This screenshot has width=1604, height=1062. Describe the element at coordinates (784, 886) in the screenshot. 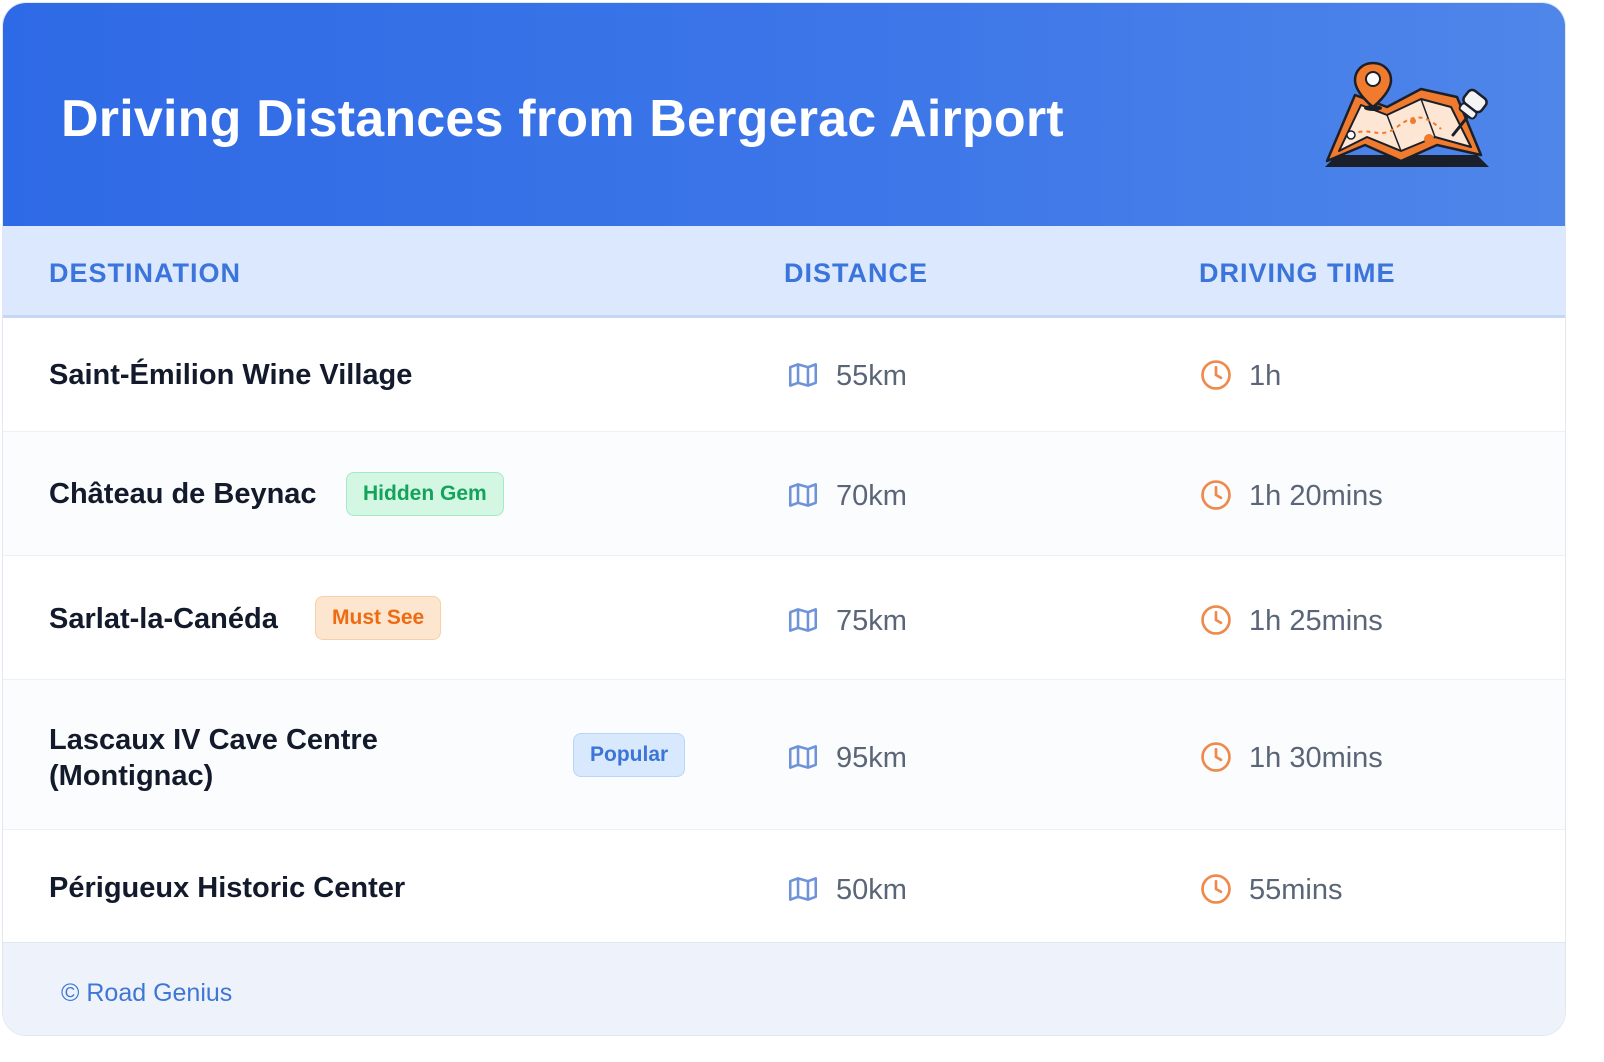

I see `table-row: Périgueux Historic Center 50km 55mins` at that location.